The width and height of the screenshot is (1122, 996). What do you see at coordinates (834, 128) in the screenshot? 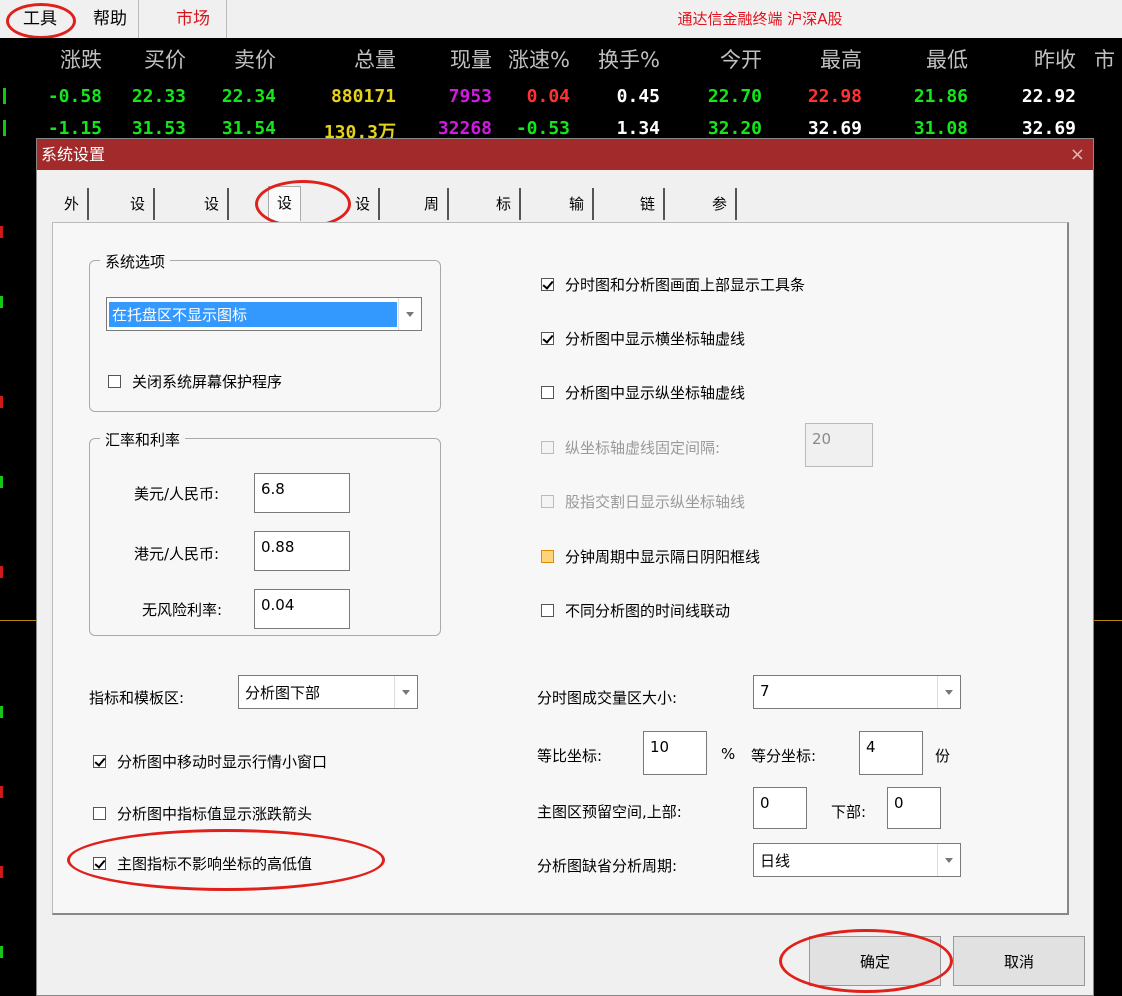
I see `table-cell: 32.69` at bounding box center [834, 128].